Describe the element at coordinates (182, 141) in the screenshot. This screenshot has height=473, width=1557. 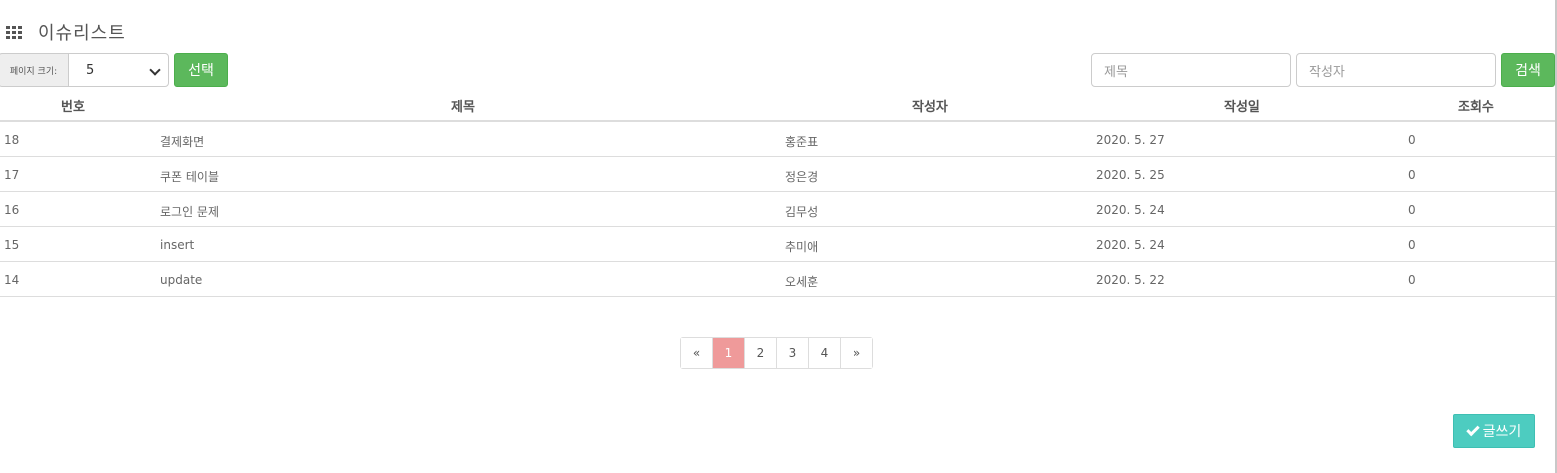
I see `row-title-link: 결제화면` at that location.